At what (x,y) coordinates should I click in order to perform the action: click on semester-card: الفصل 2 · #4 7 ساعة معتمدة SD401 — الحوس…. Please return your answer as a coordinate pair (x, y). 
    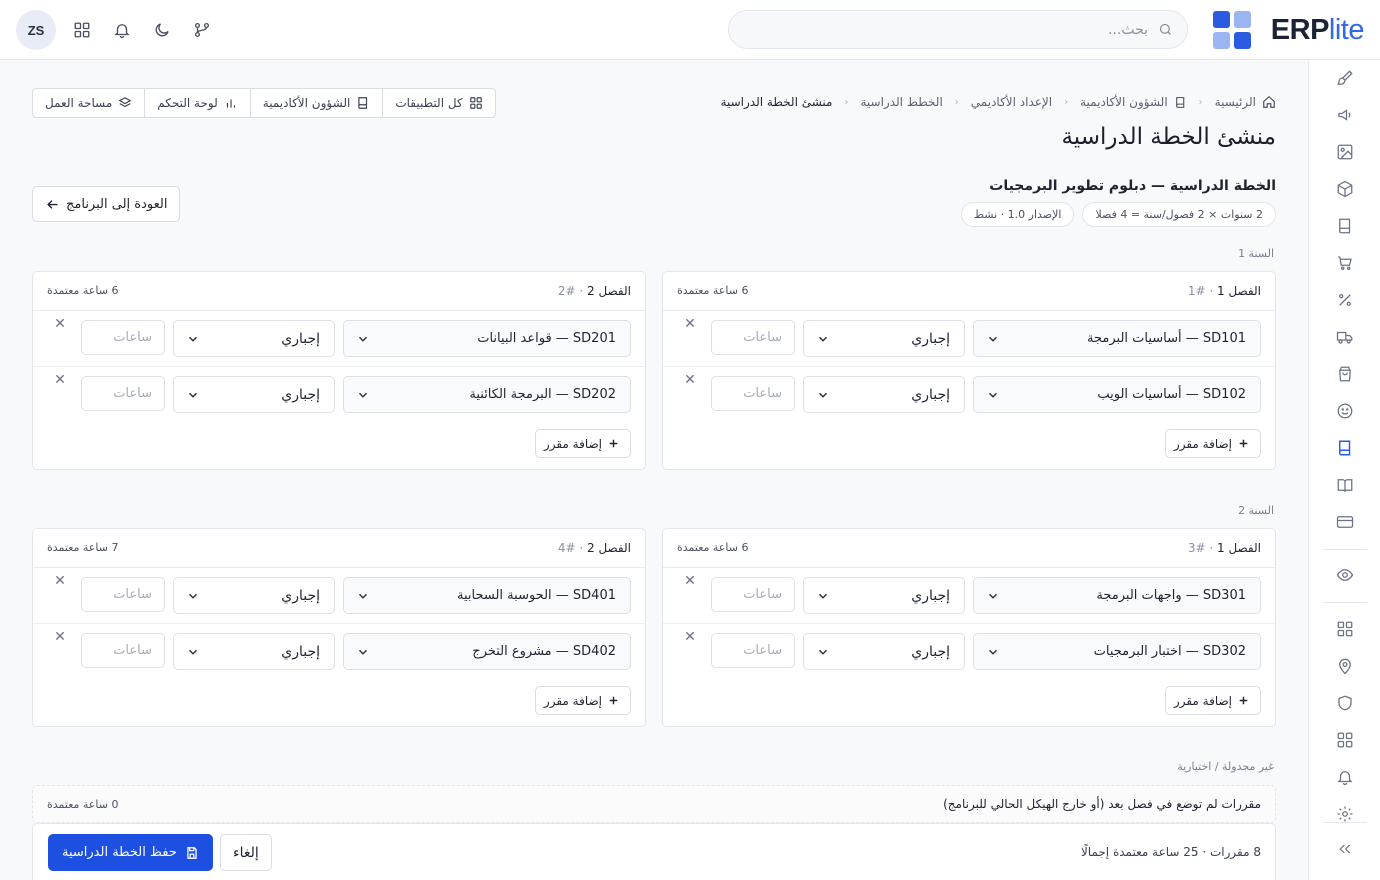
    Looking at the image, I should click on (339, 627).